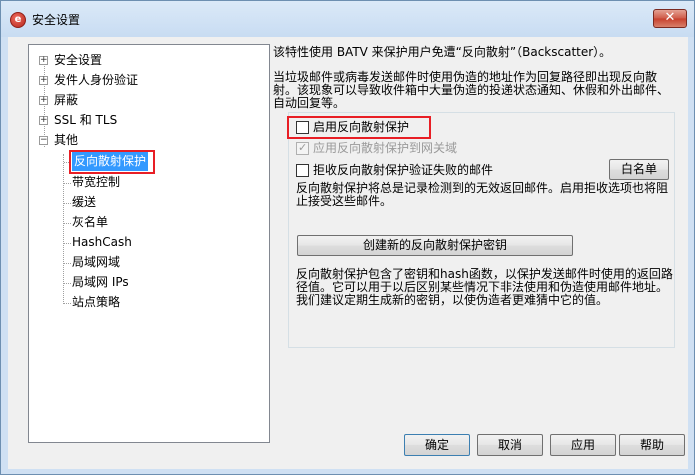 Image resolution: width=695 pixels, height=475 pixels. What do you see at coordinates (112, 162) in the screenshot?
I see `highlight-box-tree` at bounding box center [112, 162].